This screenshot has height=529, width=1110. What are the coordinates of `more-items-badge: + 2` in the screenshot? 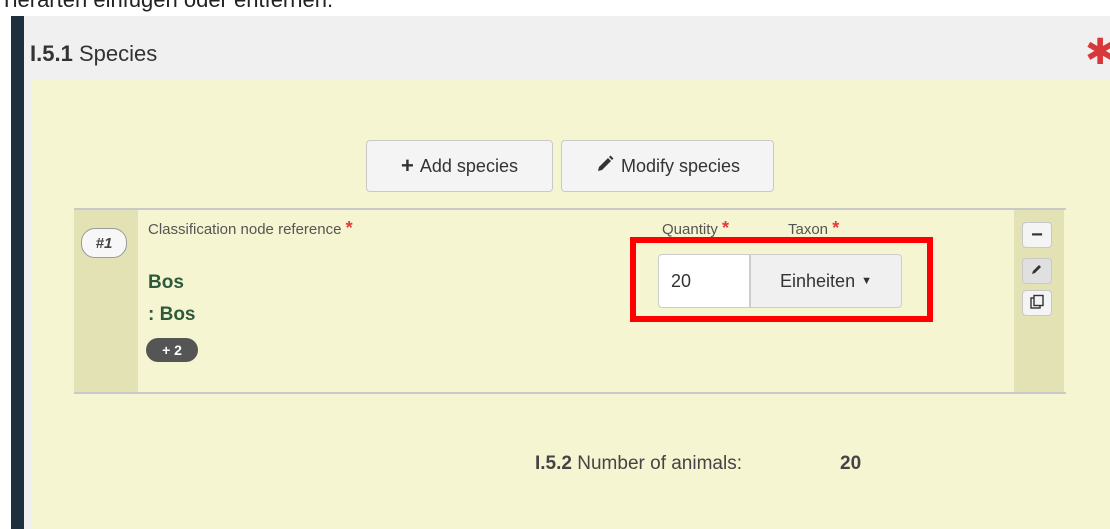 It's located at (172, 350).